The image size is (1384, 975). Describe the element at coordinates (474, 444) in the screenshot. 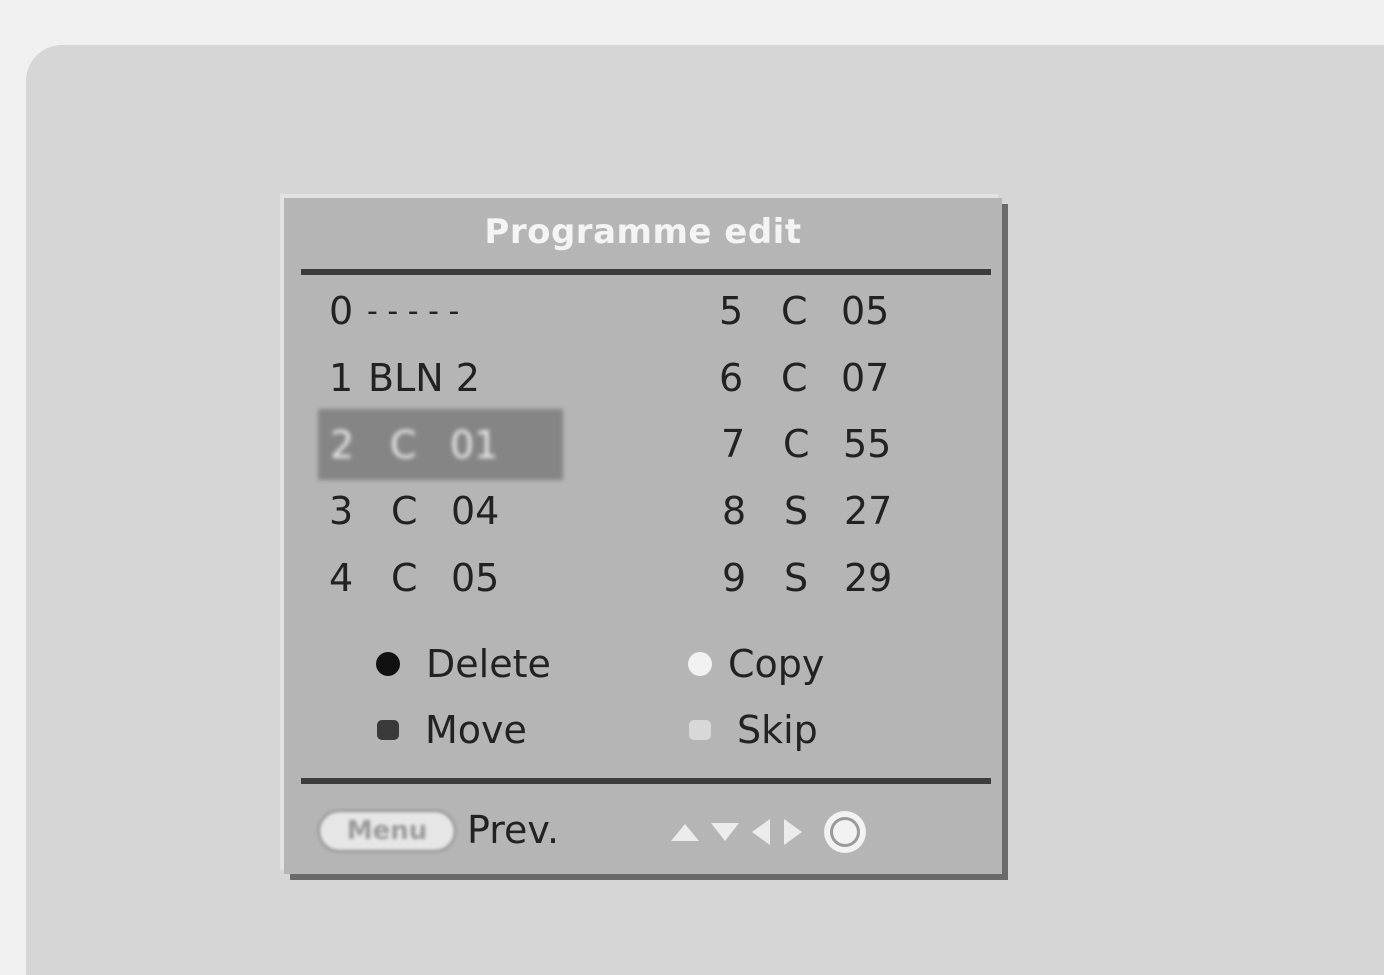

I see `programme-channel: 01` at that location.